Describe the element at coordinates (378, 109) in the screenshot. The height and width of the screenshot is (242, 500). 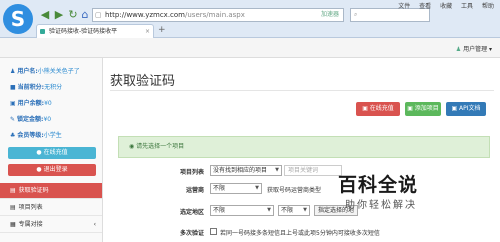
I see `recharge-button: ▣ 在线充值` at that location.